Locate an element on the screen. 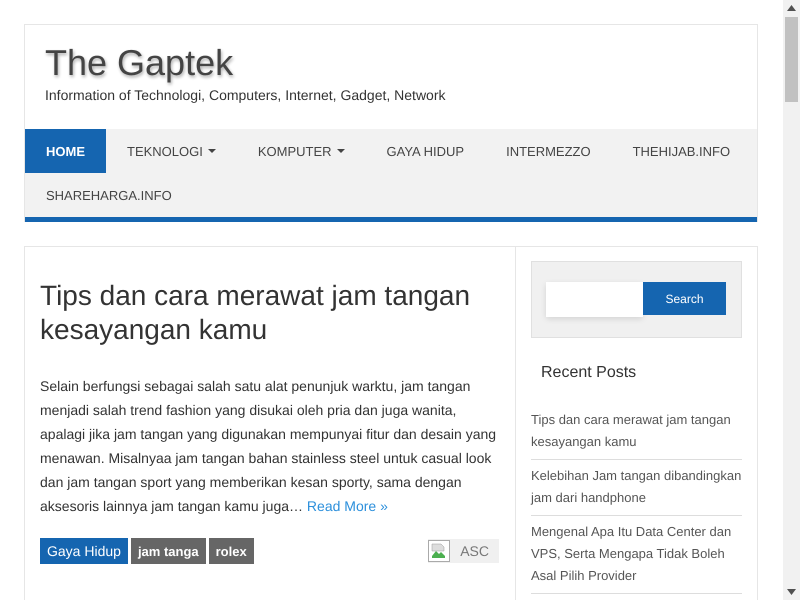 Image resolution: width=800 pixels, height=600 pixels. post-excerpt: Selain berfungsi sebagai salah satu alat penunjuk warktu, jam tangan menjadi salah trend fashion yang disukai oleh pria dan juga wanita, apalagi jika jam tangan yang digunakan mempunyai fitur dan desain yang menawan. Misalnyaa jam tangan bahan stainless steel untuk casual look dan jam tangan sport yang memberikan kesan sporty, sama dengan aksesoris lainnya jam tangan kamu juga… Read More » is located at coordinates (269, 446).